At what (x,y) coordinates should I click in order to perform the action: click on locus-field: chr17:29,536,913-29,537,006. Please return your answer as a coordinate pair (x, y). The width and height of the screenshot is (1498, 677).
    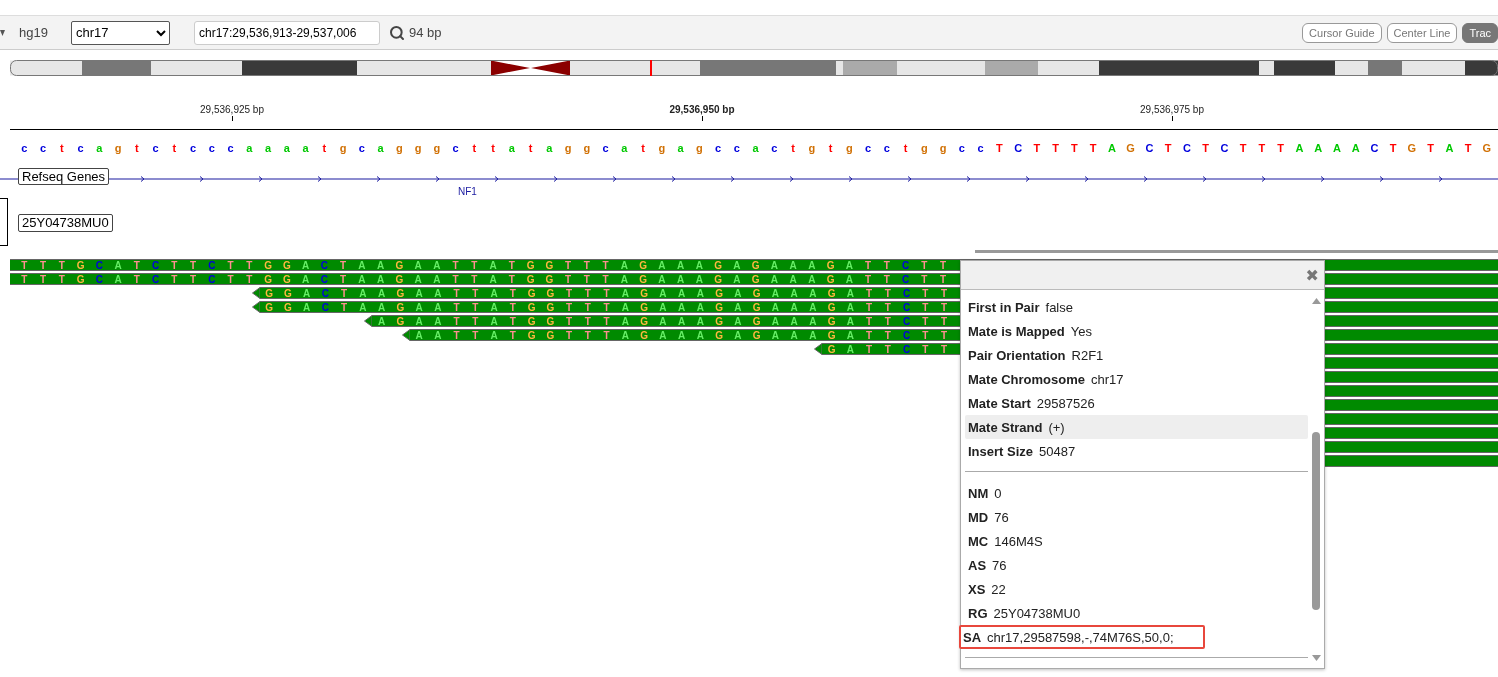
    Looking at the image, I should click on (287, 32).